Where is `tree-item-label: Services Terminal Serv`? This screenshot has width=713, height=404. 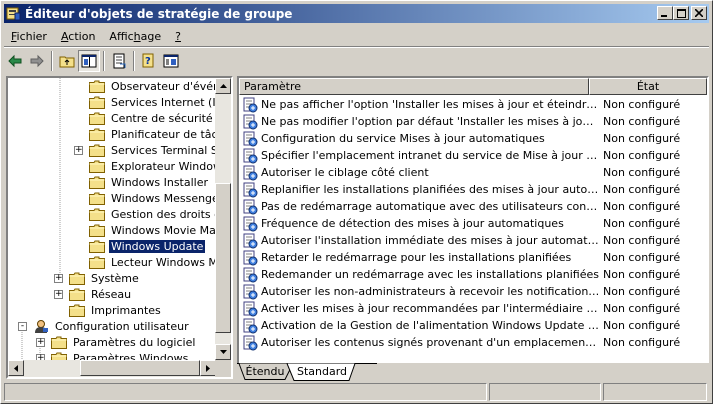
tree-item-label: Services Terminal Serv is located at coordinates (163, 150).